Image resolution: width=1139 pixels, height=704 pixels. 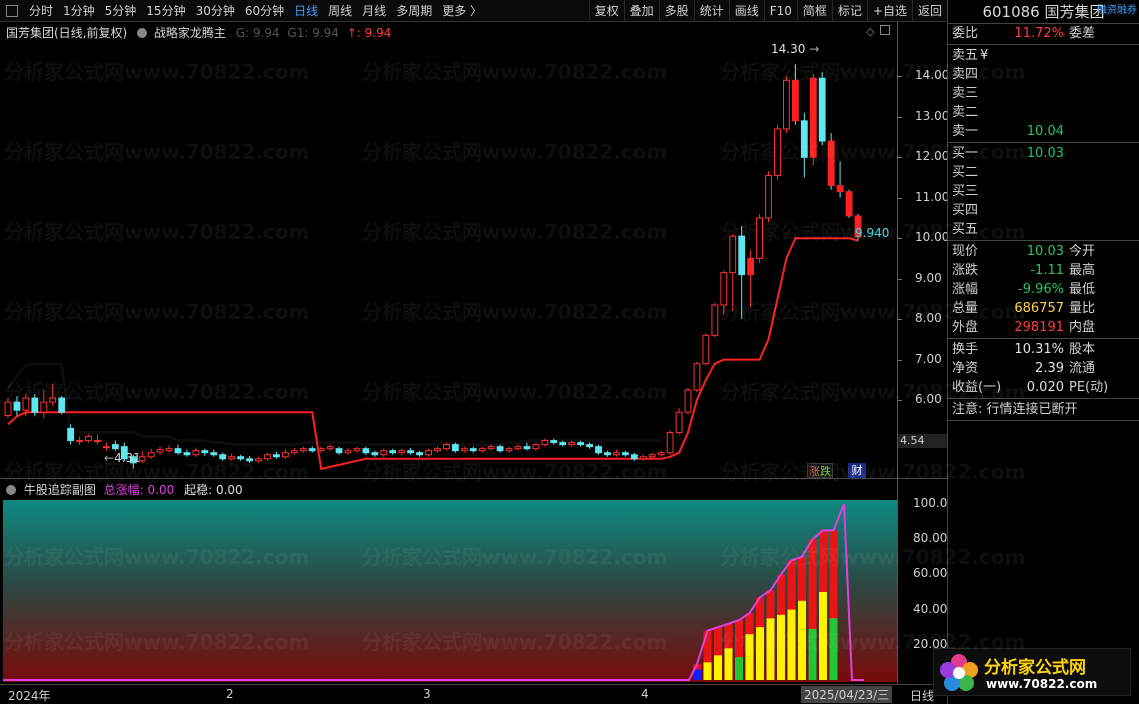 I want to click on toolbar-action-6: 简框, so click(x=814, y=11).